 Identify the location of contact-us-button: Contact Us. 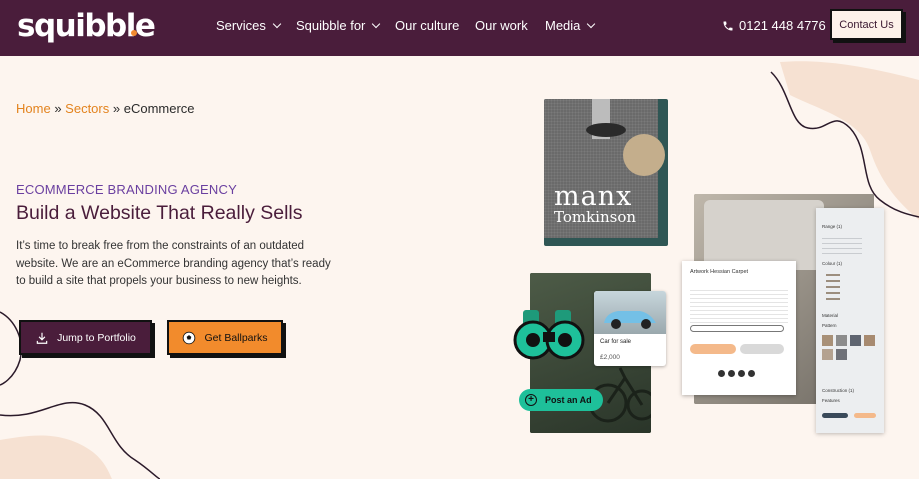
(866, 24).